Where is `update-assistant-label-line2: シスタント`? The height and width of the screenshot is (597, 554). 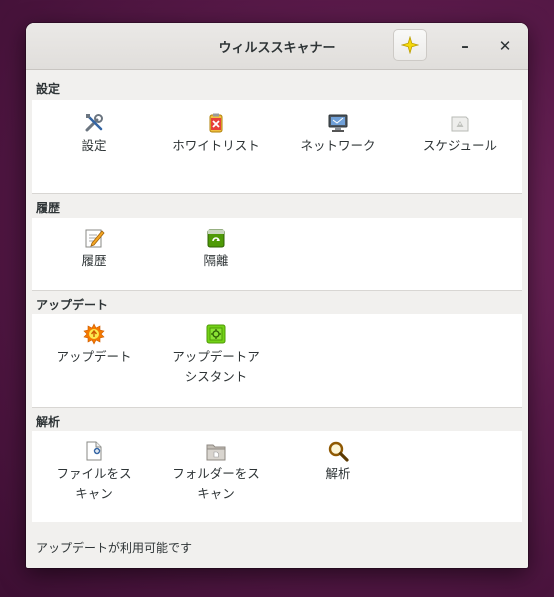
update-assistant-label-line2: シスタント is located at coordinates (216, 376).